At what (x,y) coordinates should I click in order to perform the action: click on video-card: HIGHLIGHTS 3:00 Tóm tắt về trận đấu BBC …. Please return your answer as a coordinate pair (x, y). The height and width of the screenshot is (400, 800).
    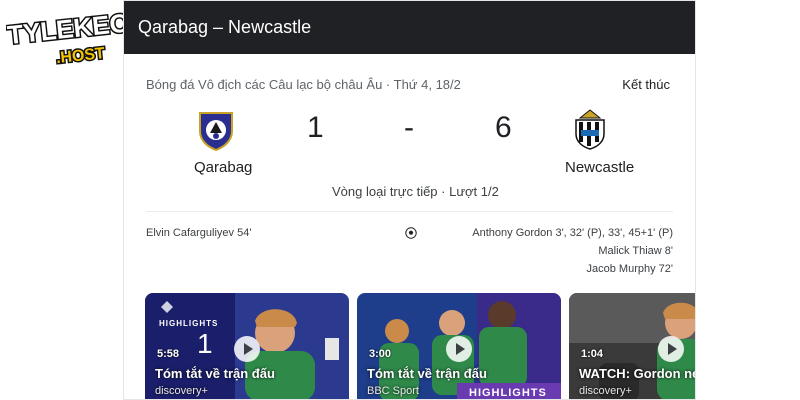
    Looking at the image, I should click on (459, 346).